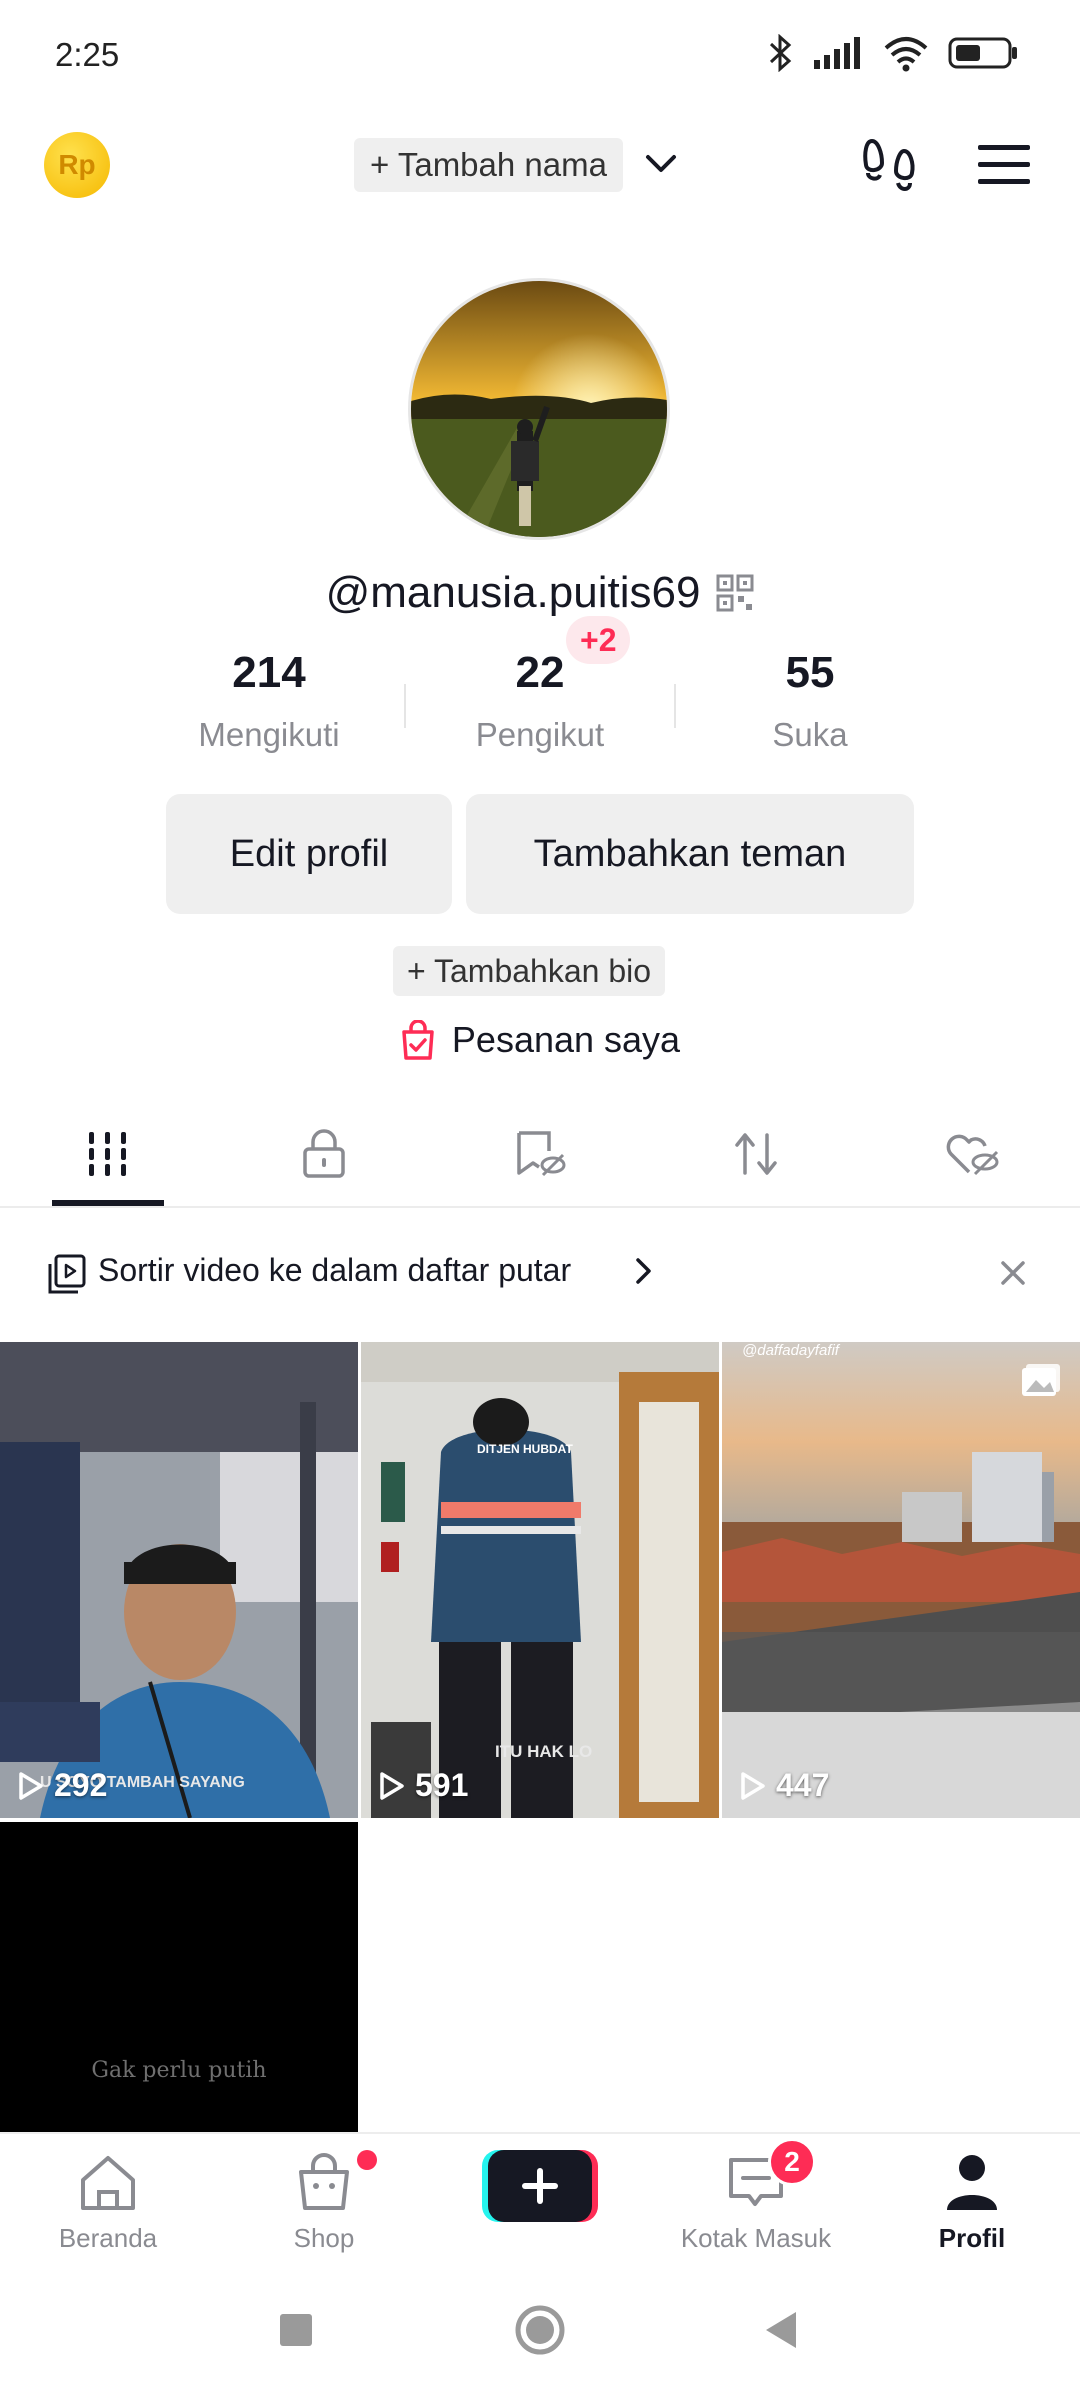 Image resolution: width=1080 pixels, height=2400 pixels. I want to click on tab-videos, so click(108, 1154).